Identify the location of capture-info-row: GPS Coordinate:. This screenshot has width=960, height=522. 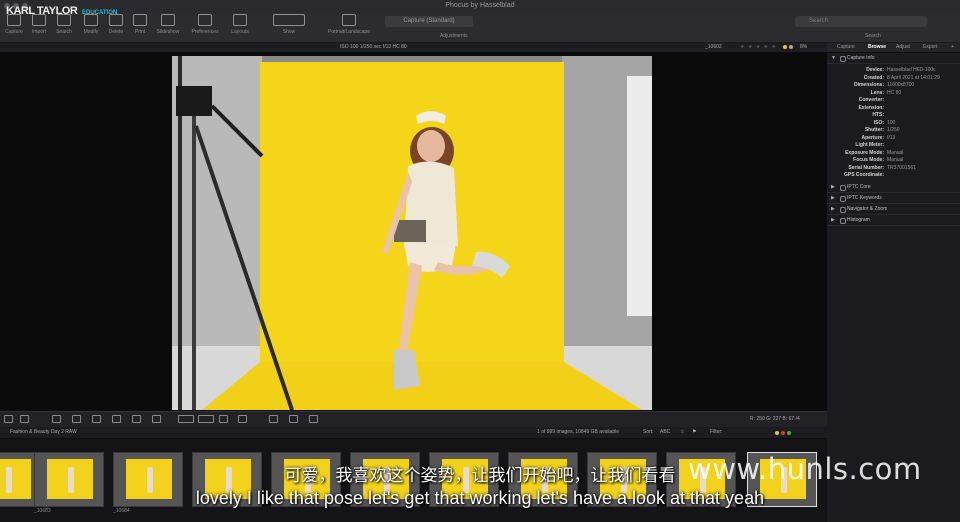
(893, 175).